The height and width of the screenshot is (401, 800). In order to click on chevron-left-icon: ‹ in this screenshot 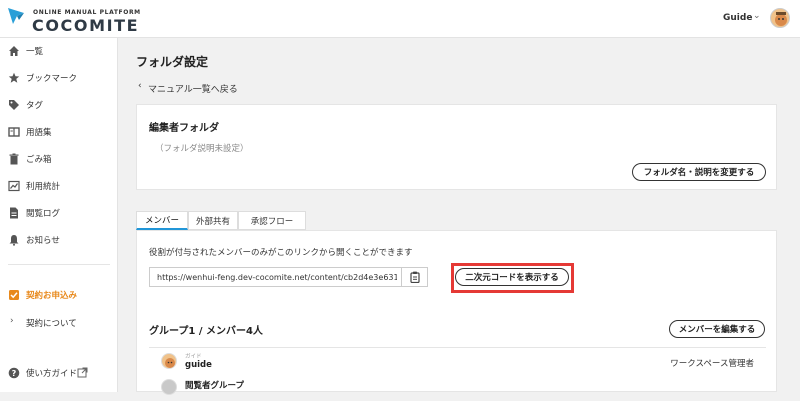, I will do `click(140, 86)`.